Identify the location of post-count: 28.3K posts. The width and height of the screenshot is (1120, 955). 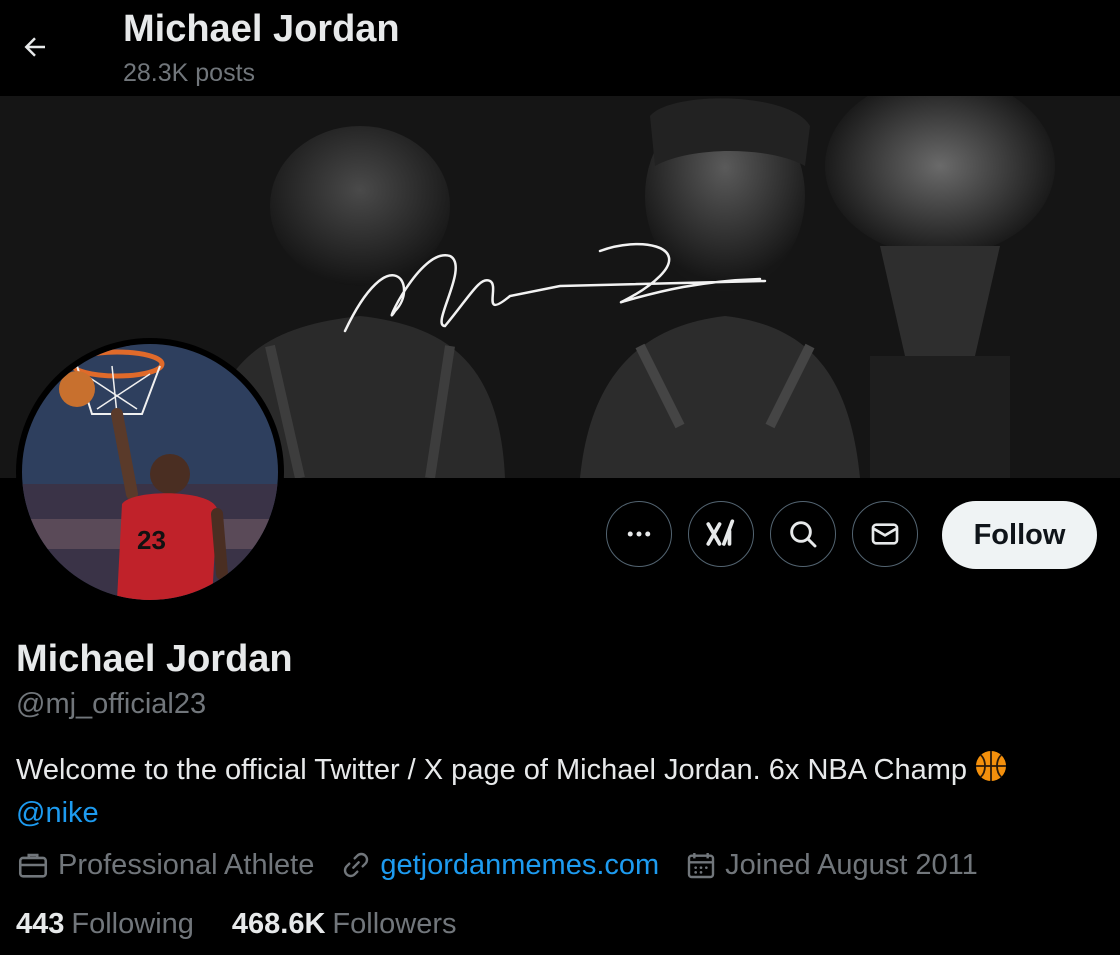
(189, 73).